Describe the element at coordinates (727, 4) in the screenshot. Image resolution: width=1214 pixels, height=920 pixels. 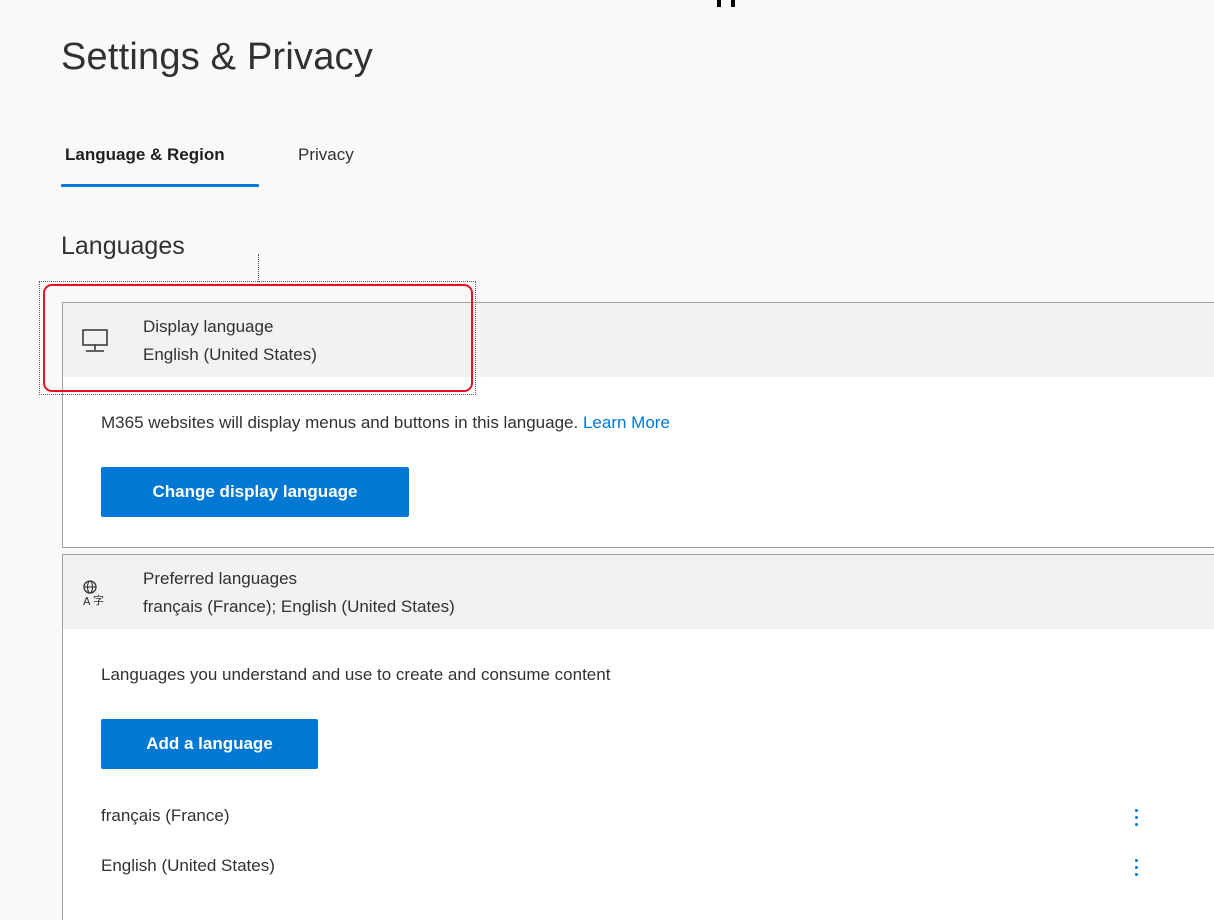
I see `cropped-top-glyph` at that location.